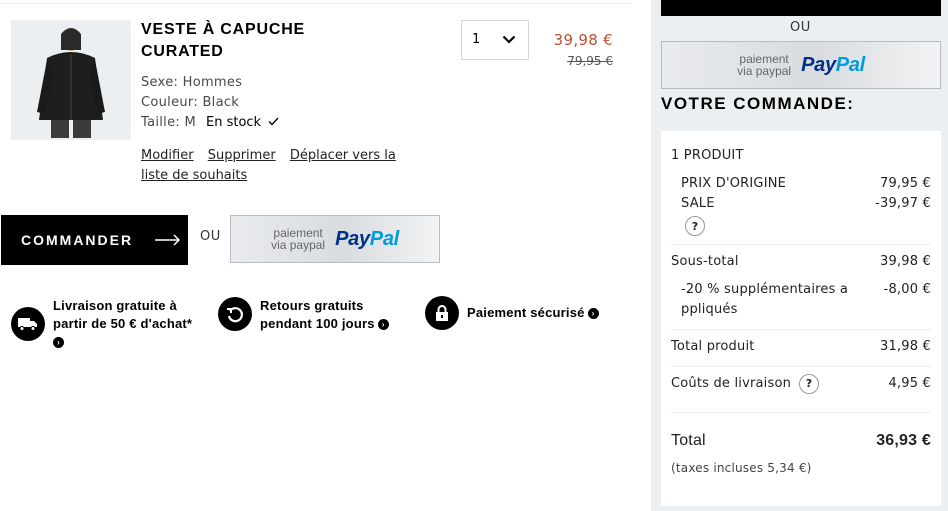  I want to click on tax-note: (taxes incluses 5,34 €), so click(741, 468).